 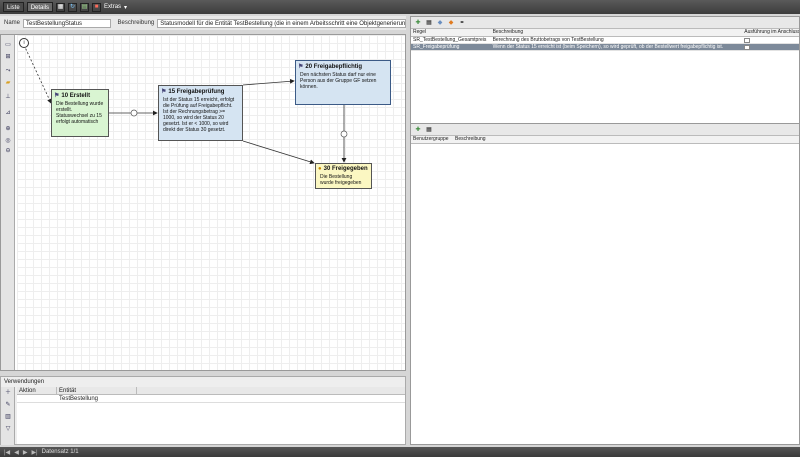 What do you see at coordinates (97, 390) in the screenshot?
I see `column-header-entity: Entität` at bounding box center [97, 390].